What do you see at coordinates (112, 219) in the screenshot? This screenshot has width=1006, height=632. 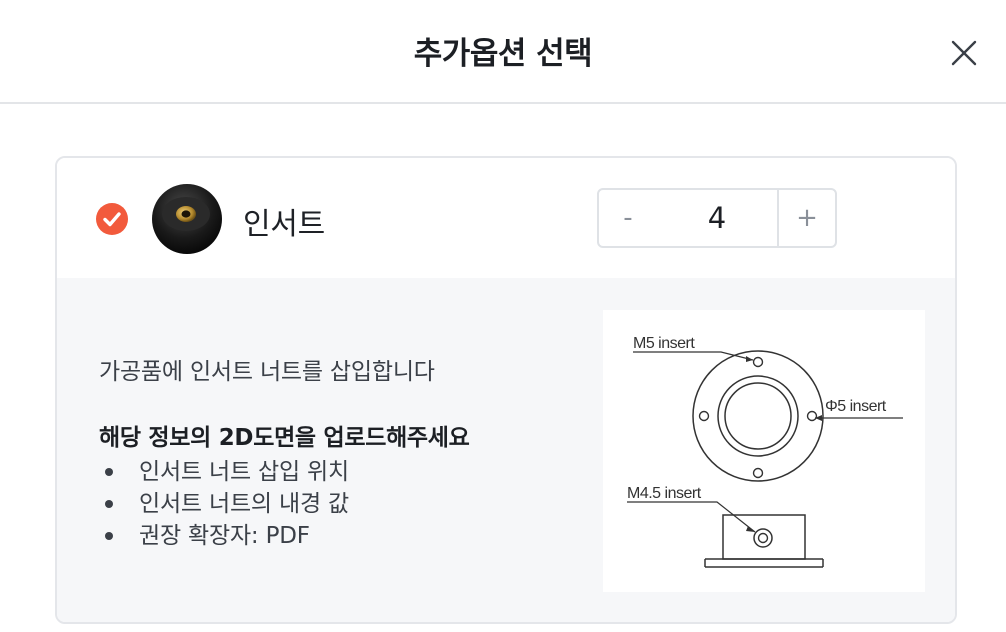 I see `check-circle-icon` at bounding box center [112, 219].